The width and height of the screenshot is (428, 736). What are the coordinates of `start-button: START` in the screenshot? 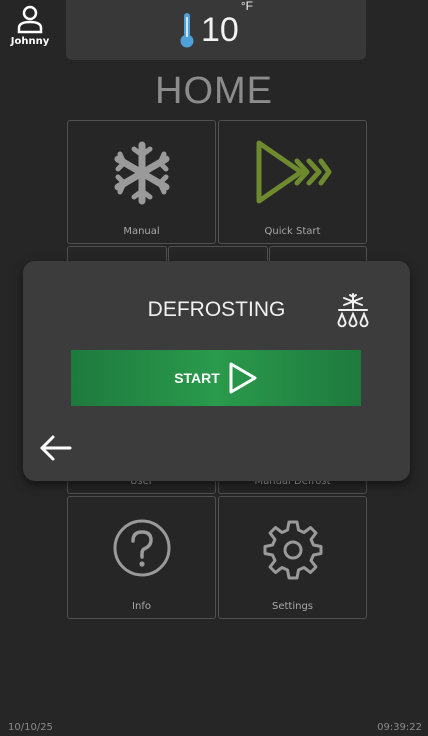 It's located at (216, 378).